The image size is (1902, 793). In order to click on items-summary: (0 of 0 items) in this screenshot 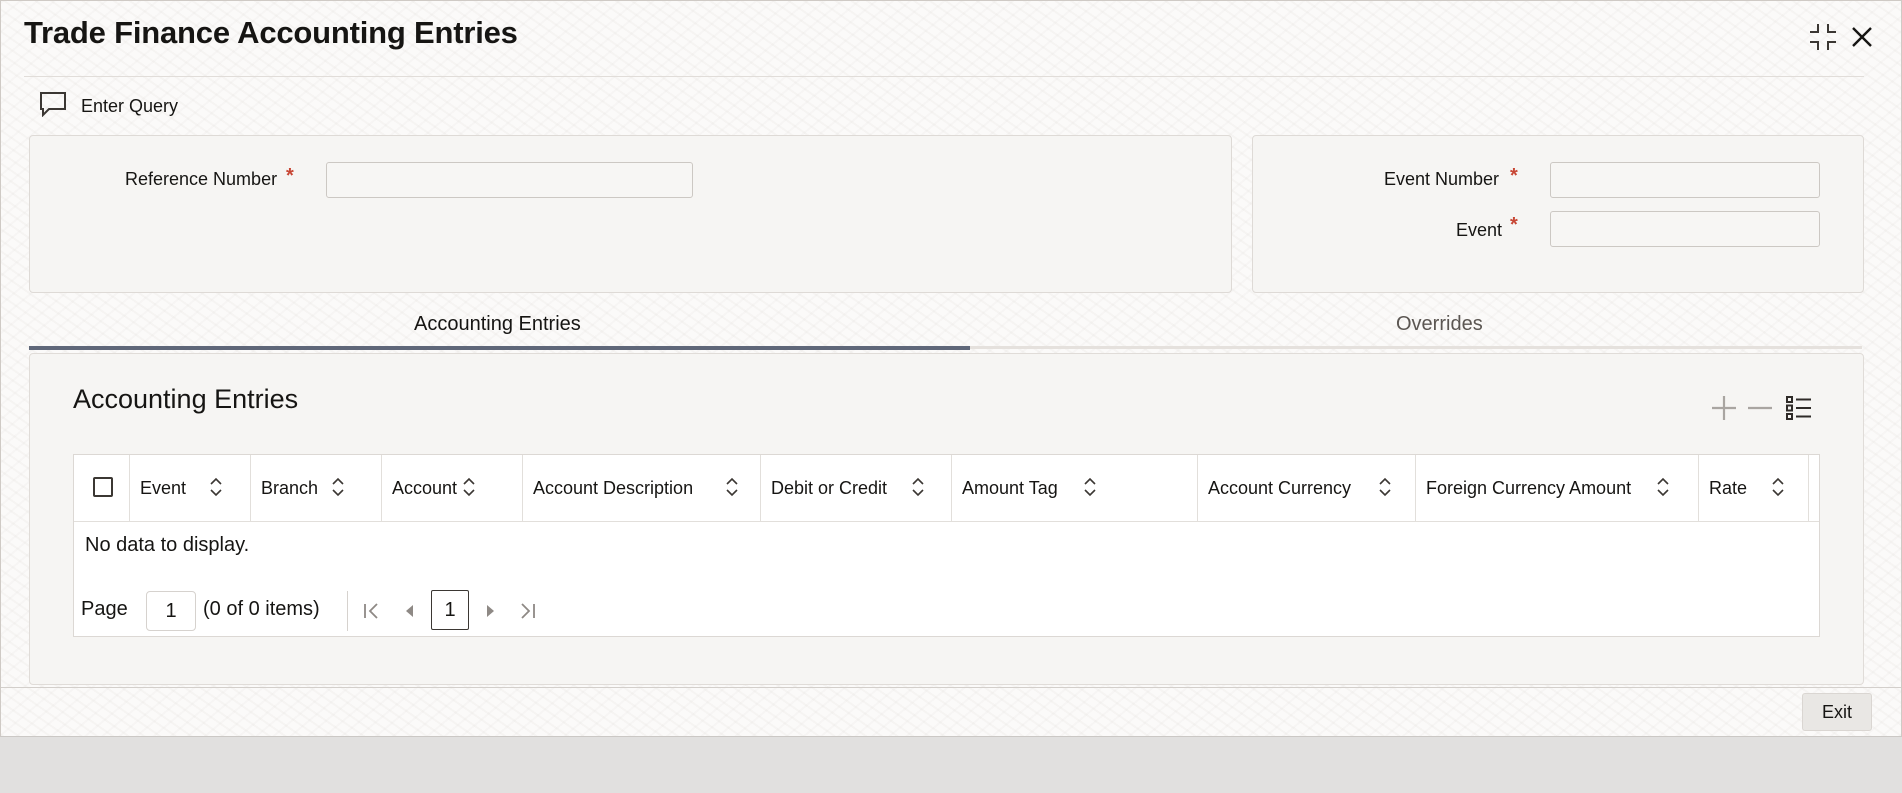, I will do `click(261, 609)`.